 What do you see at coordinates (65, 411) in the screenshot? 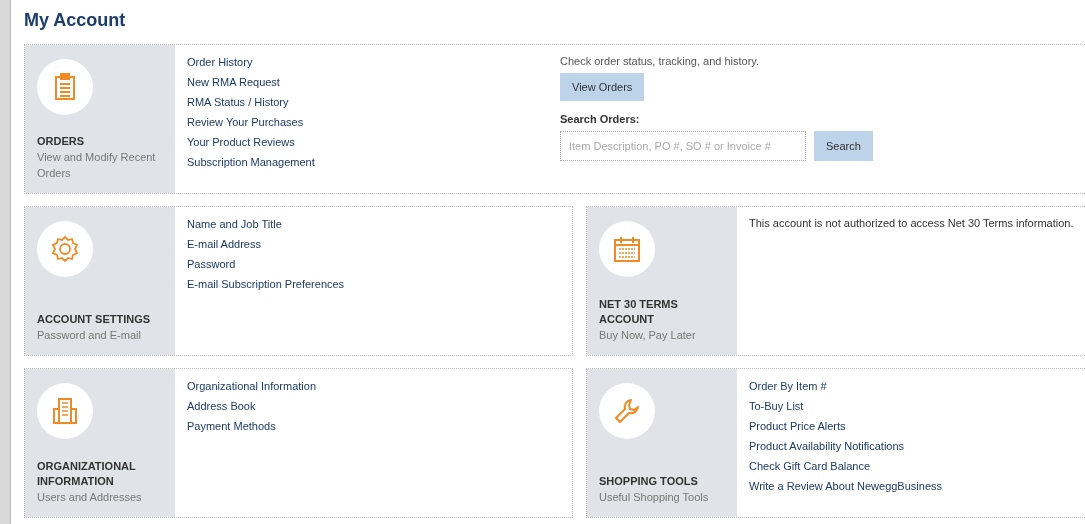
I see `building-icon` at bounding box center [65, 411].